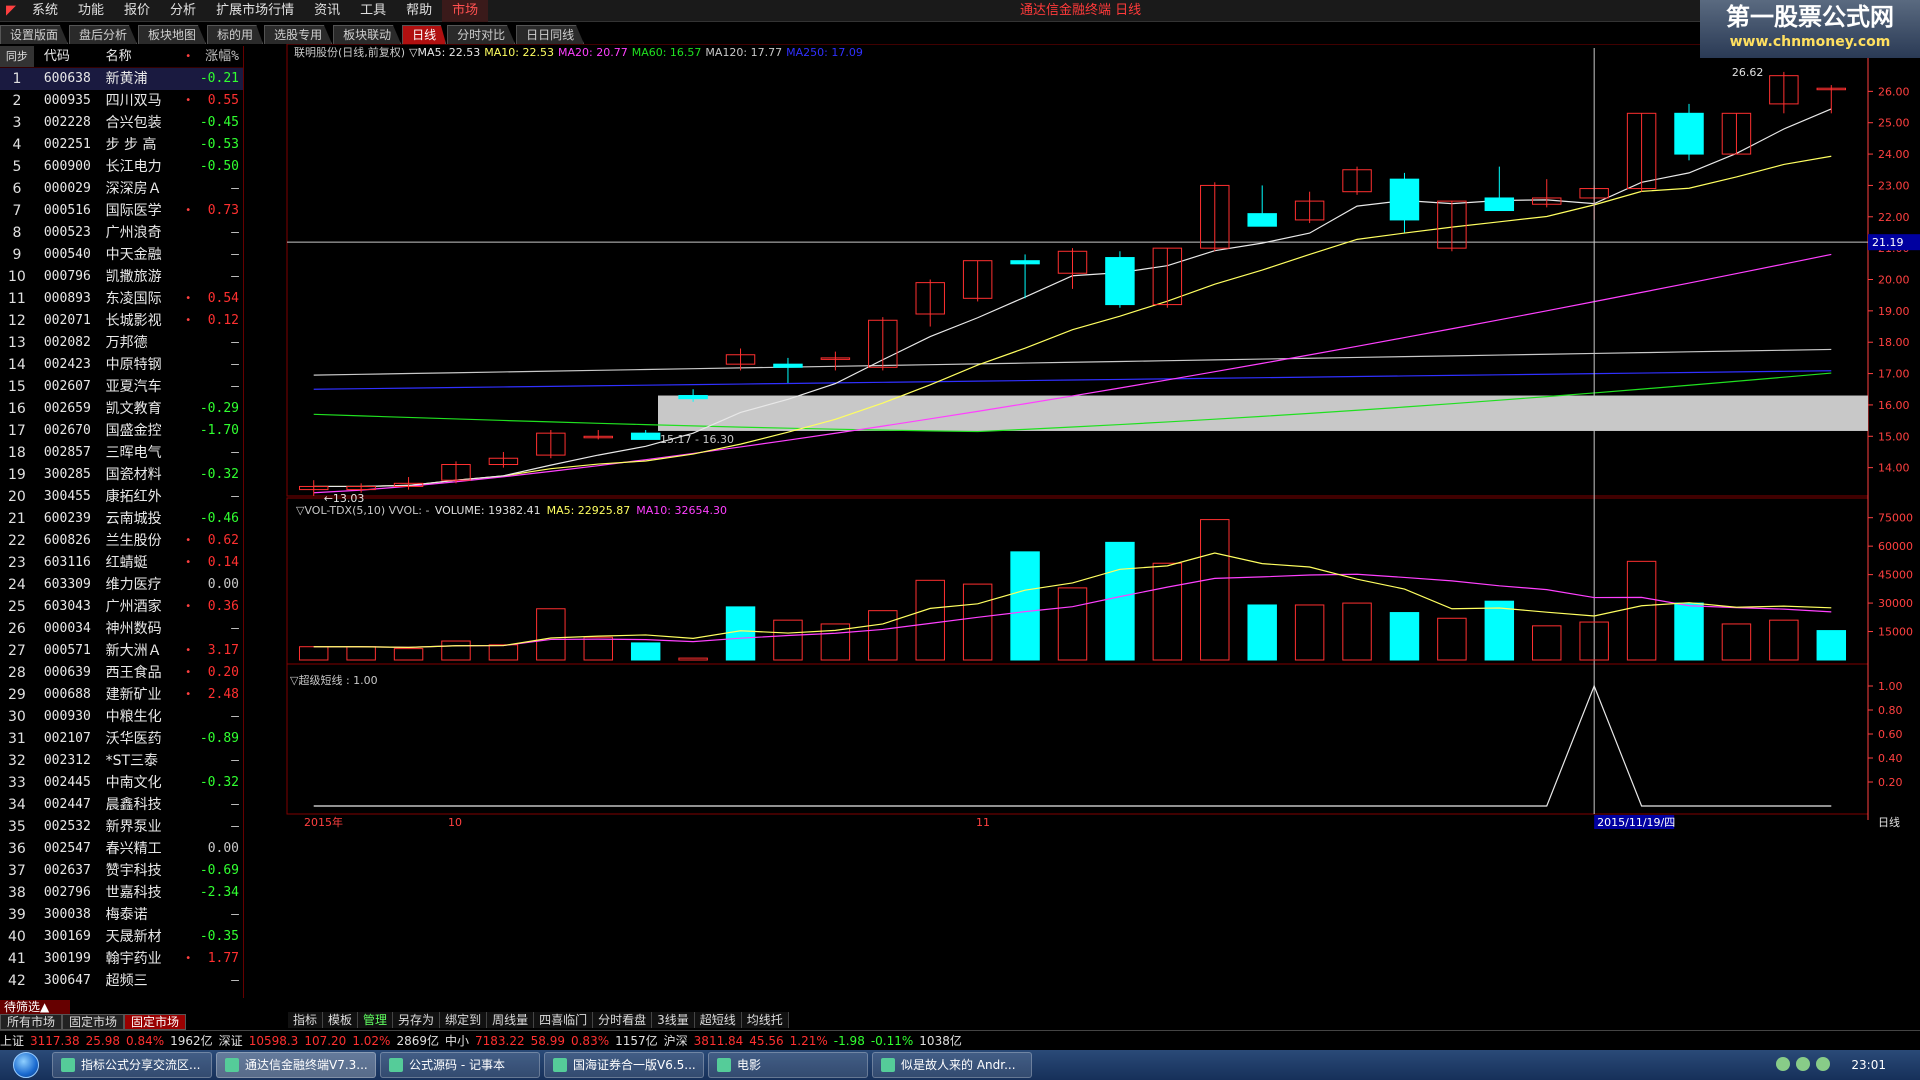 The height and width of the screenshot is (1080, 1920). What do you see at coordinates (91, 11) in the screenshot?
I see `menu-item-1: 功能` at bounding box center [91, 11].